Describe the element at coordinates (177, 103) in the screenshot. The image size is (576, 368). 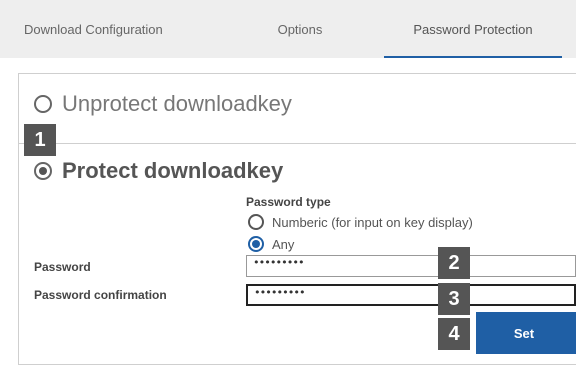
I see `unprotect-label: Unprotect downloadkey` at that location.